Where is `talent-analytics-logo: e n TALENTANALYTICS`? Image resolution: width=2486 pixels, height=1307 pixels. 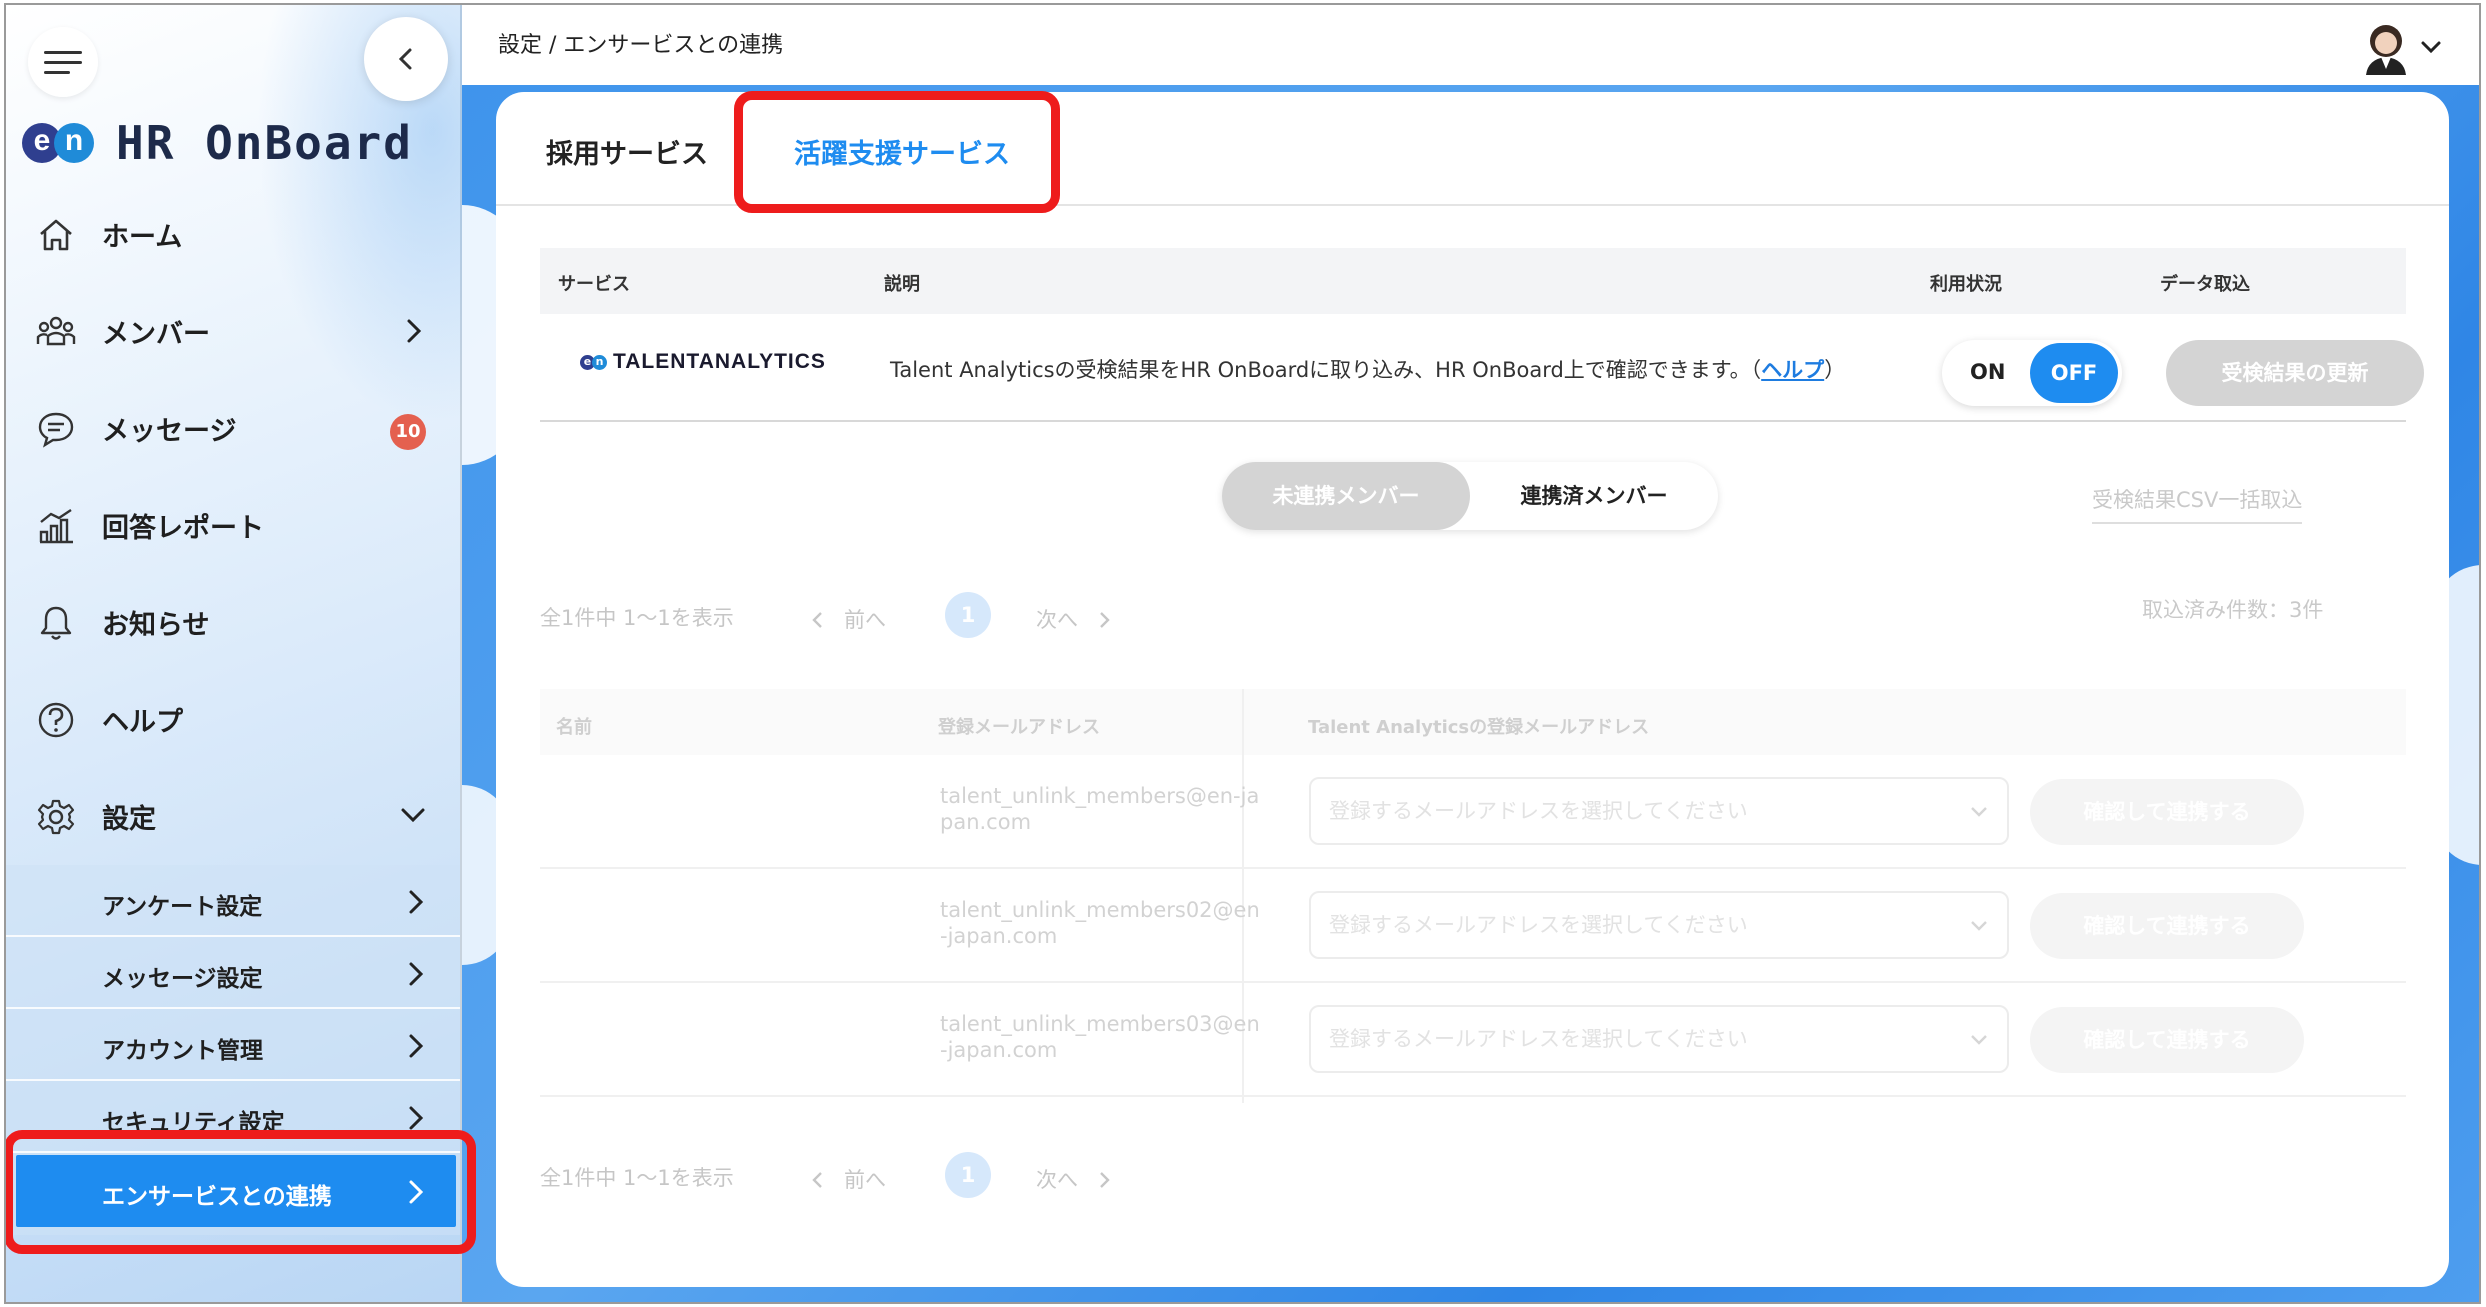 talent-analytics-logo: e n TALENTANALYTICS is located at coordinates (703, 362).